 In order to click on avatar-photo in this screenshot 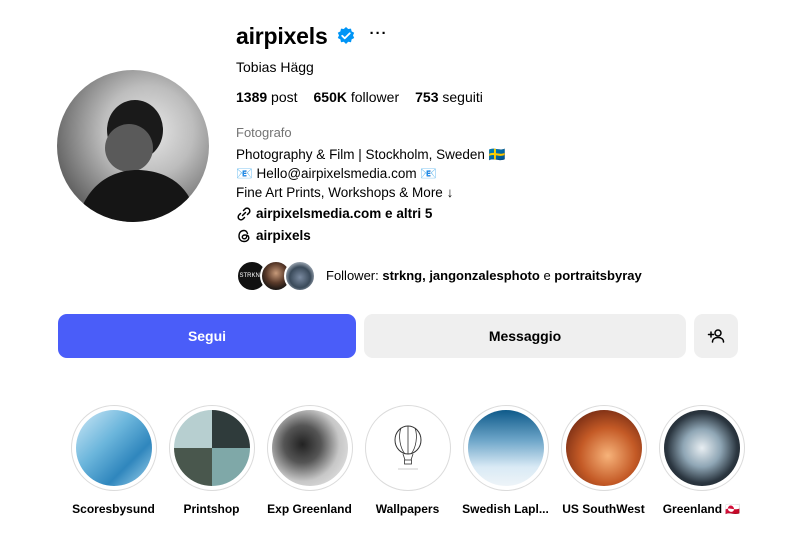, I will do `click(137, 161)`.